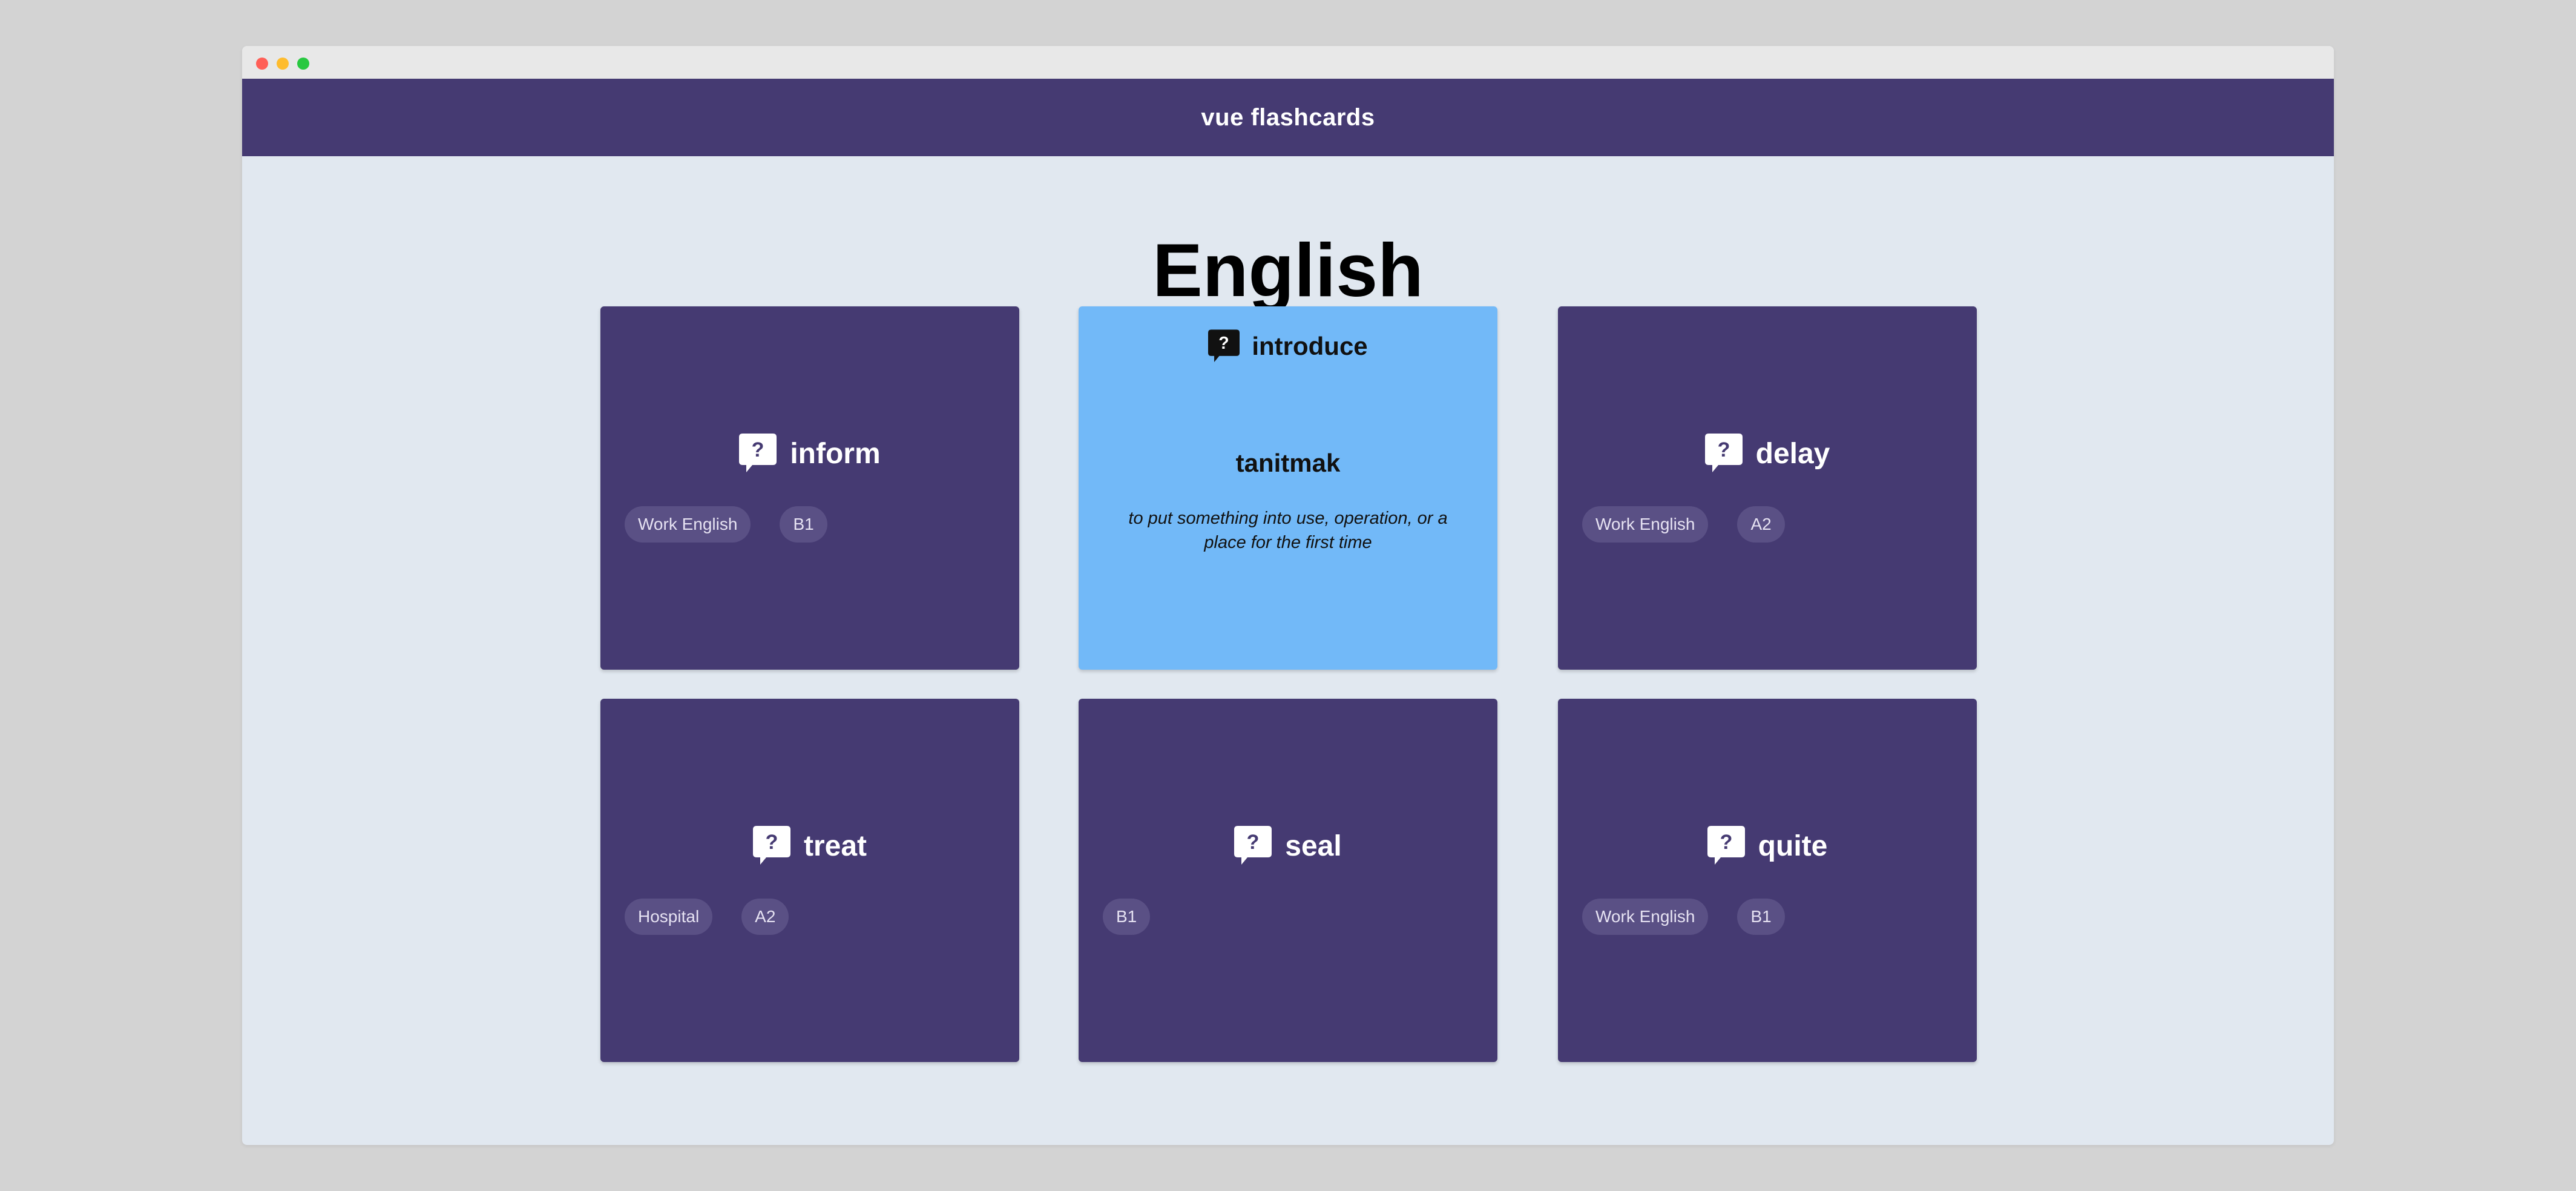 The width and height of the screenshot is (2576, 1191). Describe the element at coordinates (283, 64) in the screenshot. I see `minimize-window-icon` at that location.